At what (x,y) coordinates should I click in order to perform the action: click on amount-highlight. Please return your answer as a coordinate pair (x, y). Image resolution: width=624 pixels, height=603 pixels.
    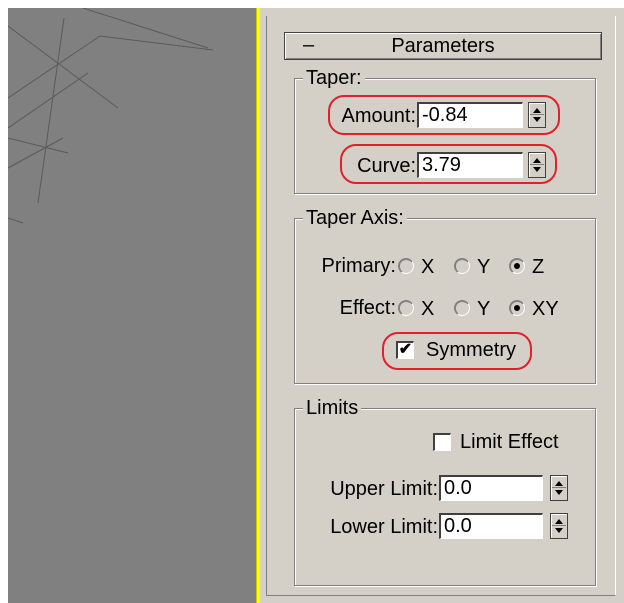
    Looking at the image, I should click on (444, 115).